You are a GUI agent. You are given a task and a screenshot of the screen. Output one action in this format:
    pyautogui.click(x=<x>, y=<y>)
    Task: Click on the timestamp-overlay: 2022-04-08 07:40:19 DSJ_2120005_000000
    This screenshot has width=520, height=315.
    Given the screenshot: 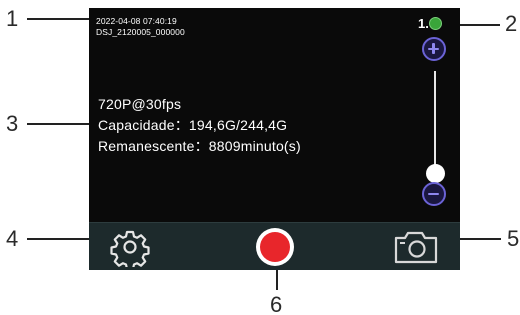 What is the action you would take?
    pyautogui.click(x=140, y=27)
    